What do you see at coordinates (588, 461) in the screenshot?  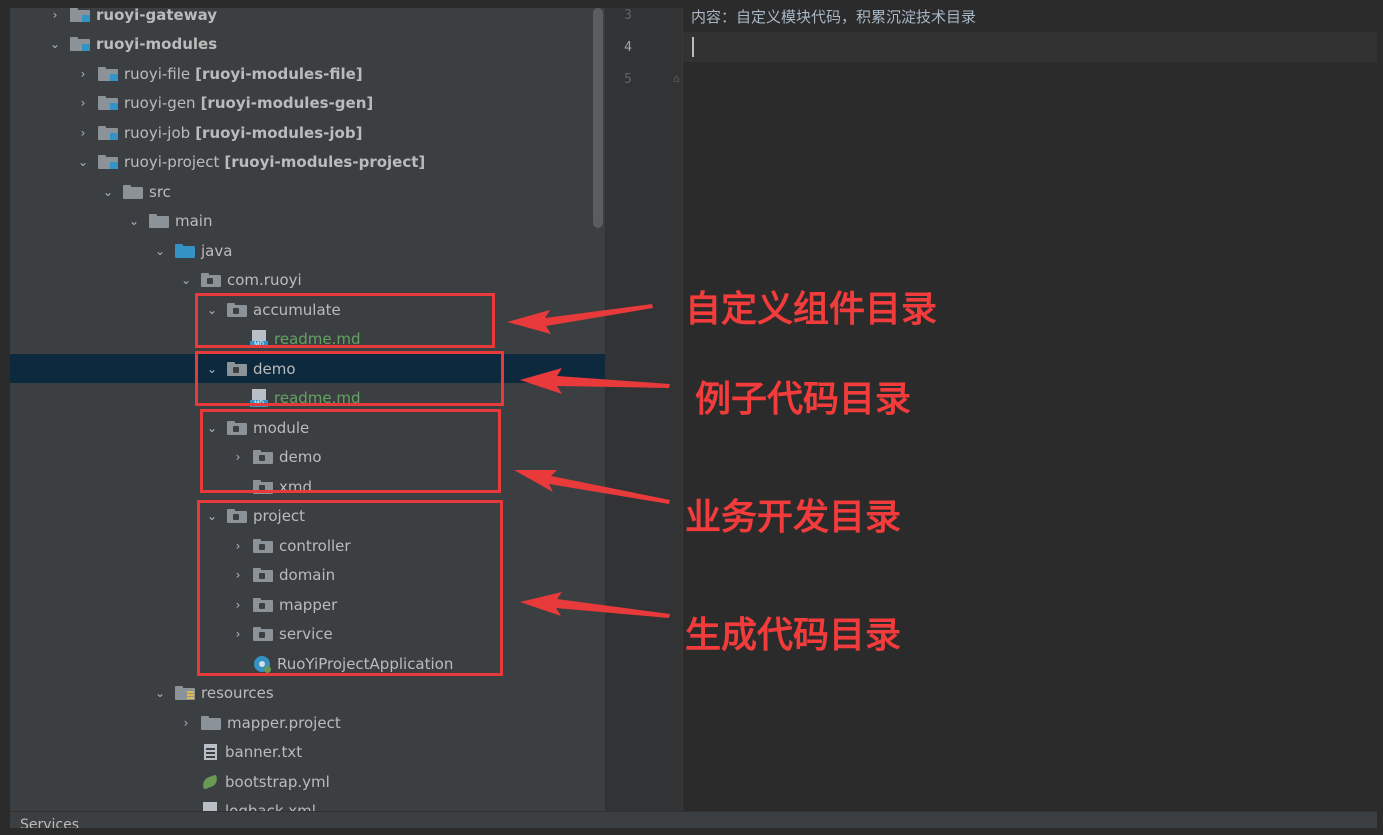 I see `annotation-arrows` at bounding box center [588, 461].